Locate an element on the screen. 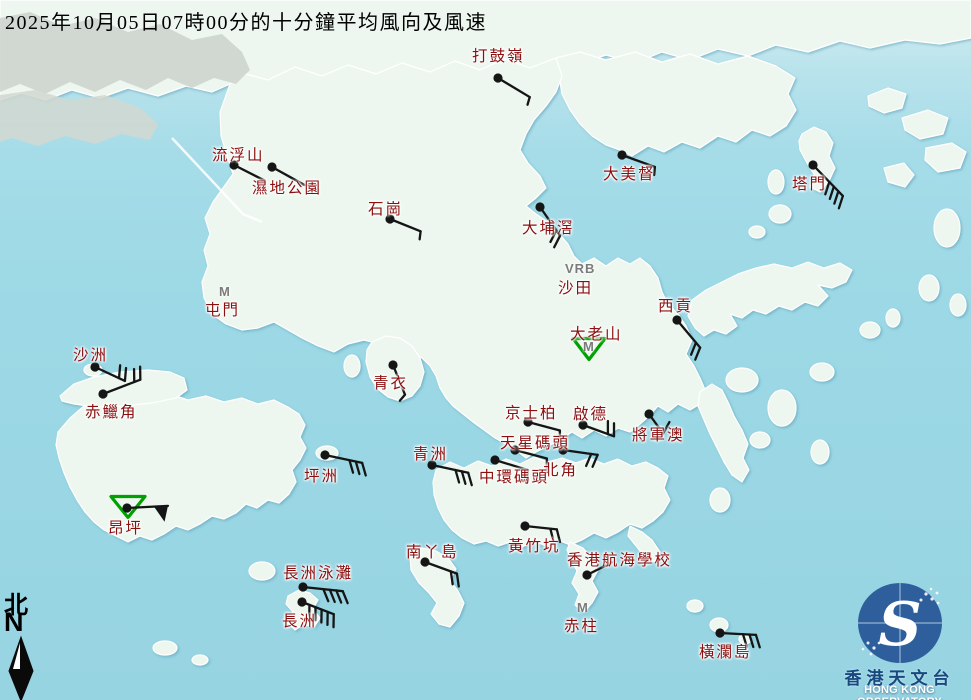 Image resolution: width=971 pixels, height=700 pixels. compass: 北 N is located at coordinates (22, 642).